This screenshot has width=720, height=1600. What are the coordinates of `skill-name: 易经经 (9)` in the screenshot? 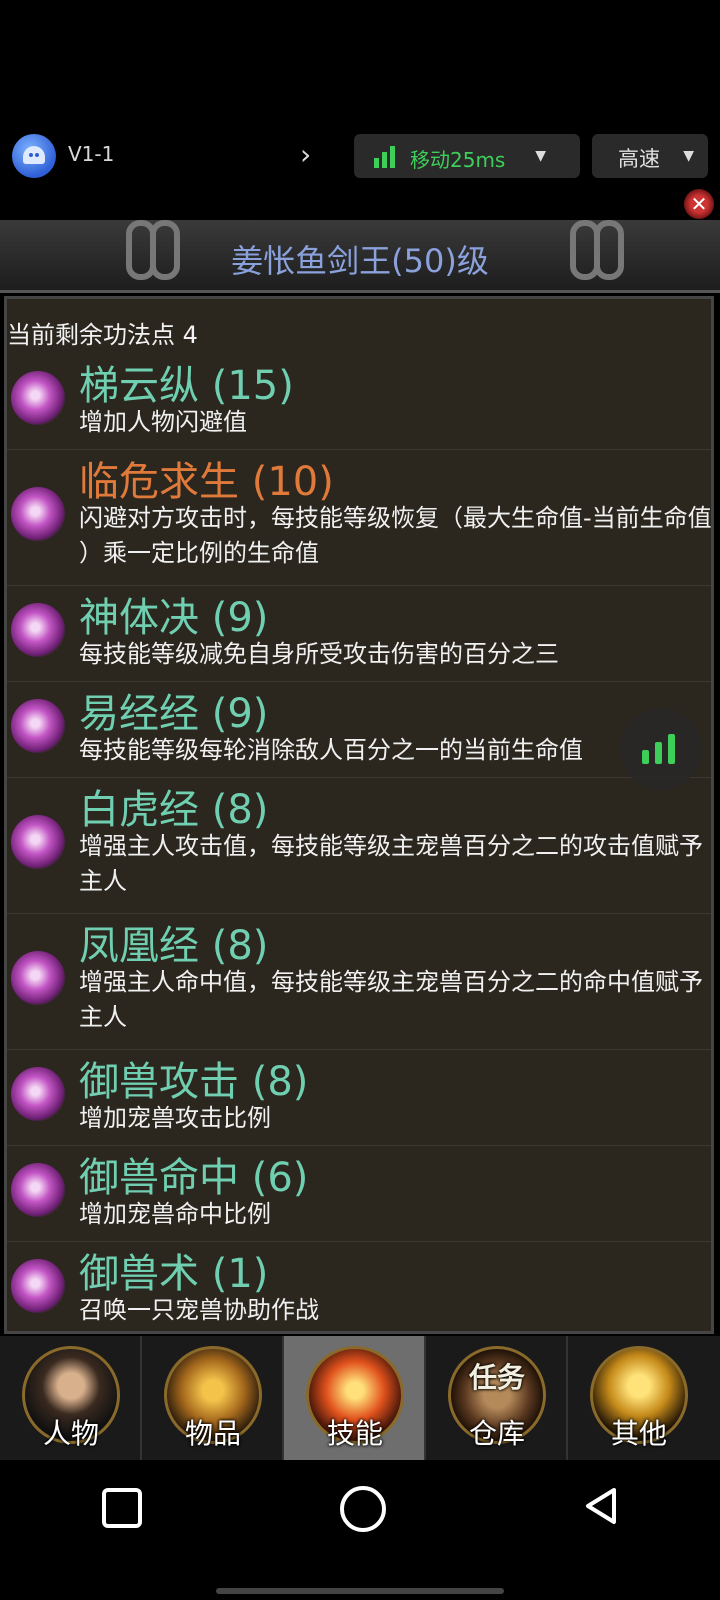 It's located at (174, 714).